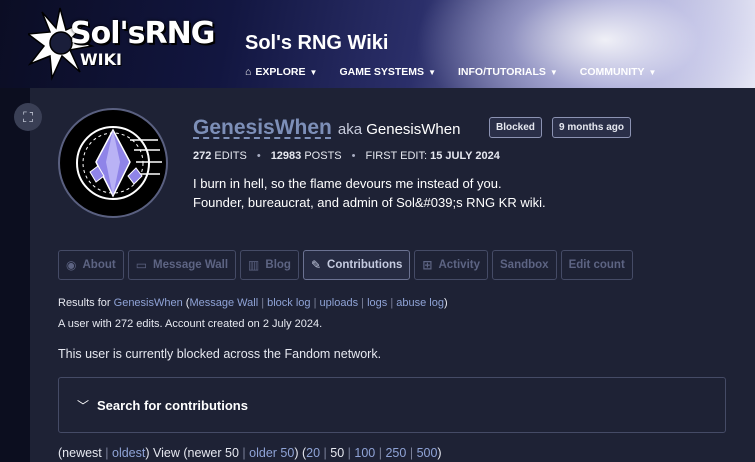 This screenshot has width=755, height=462. Describe the element at coordinates (364, 453) in the screenshot. I see `limit-100-link: 100` at that location.